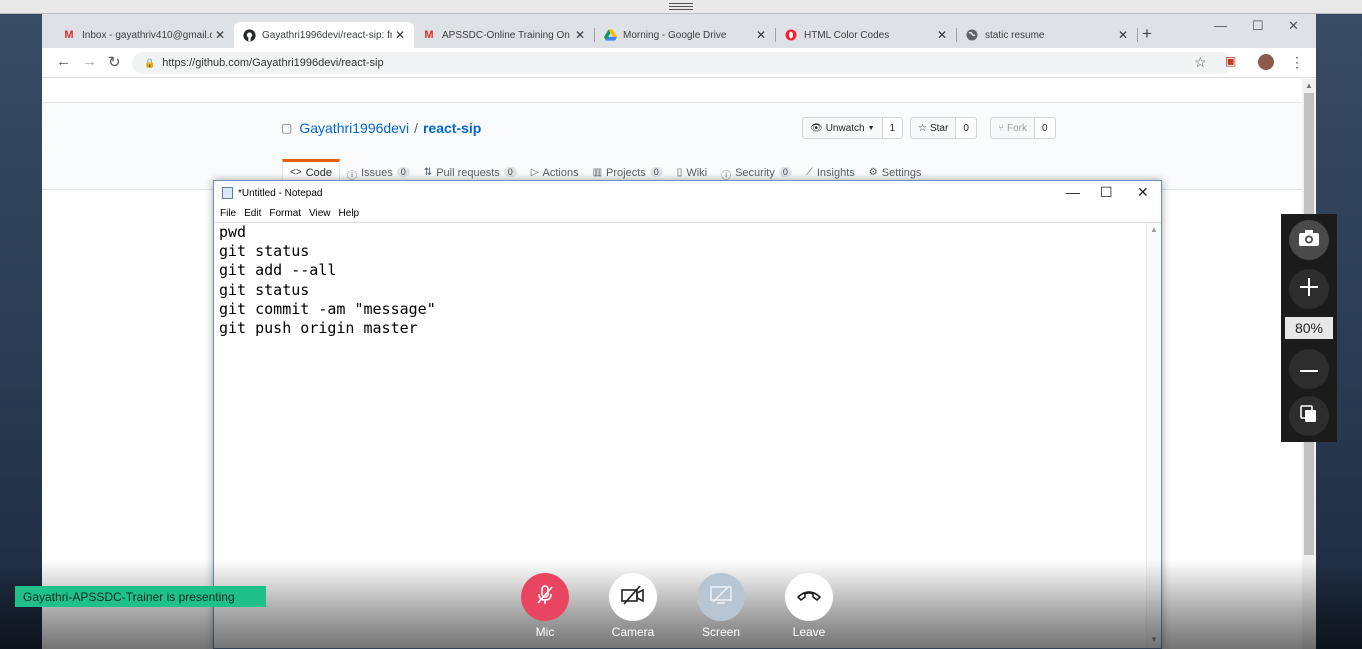 The height and width of the screenshot is (649, 1362). I want to click on tab-label: Security, so click(755, 173).